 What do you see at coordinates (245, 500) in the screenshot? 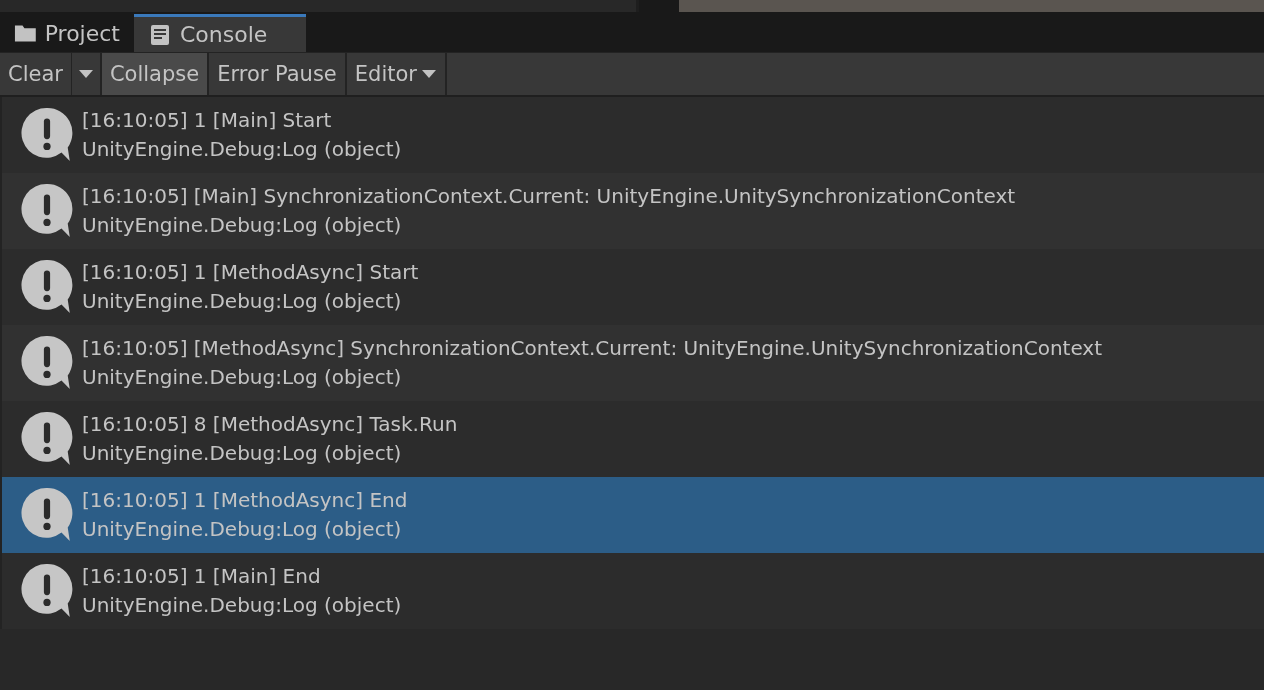
I see `log-message: [16:10:05] 1 [MethodAsync] End` at bounding box center [245, 500].